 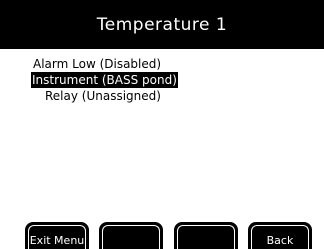 I want to click on softkey-3-button, so click(x=206, y=235).